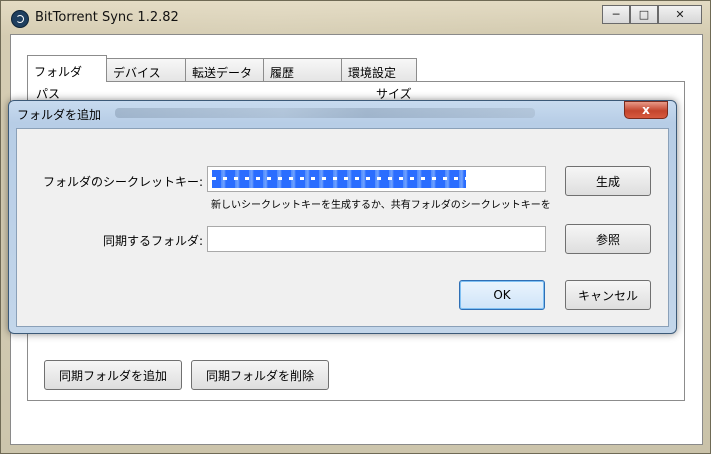 The height and width of the screenshot is (454, 711). I want to click on minimize-button: ─, so click(616, 14).